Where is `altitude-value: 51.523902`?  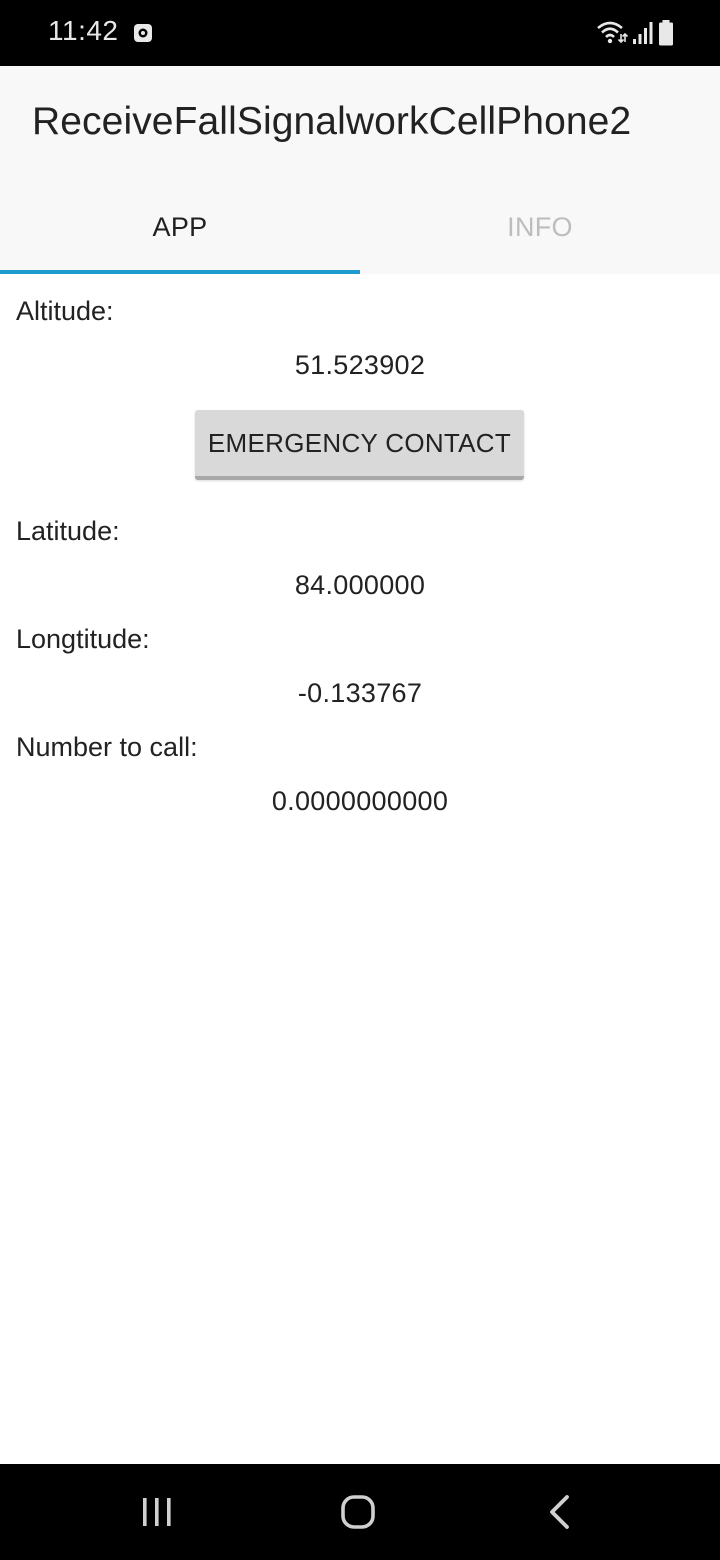
altitude-value: 51.523902 is located at coordinates (360, 365).